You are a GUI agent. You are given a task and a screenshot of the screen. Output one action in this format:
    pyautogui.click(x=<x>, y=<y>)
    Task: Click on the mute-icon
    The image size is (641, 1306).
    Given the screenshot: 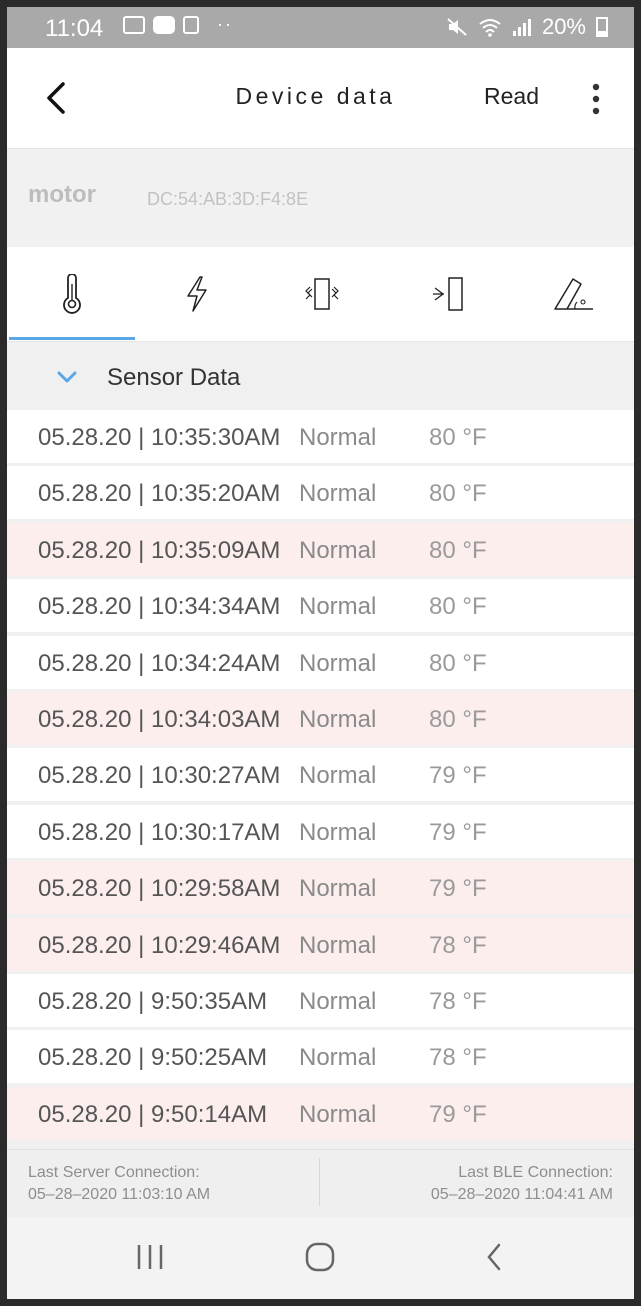 What is the action you would take?
    pyautogui.click(x=457, y=27)
    